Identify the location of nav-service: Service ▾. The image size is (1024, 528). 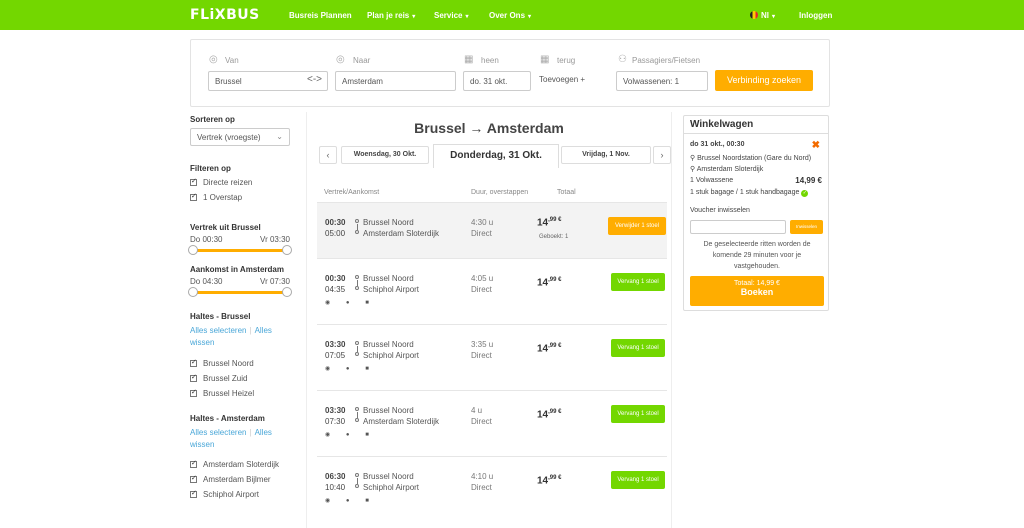
(451, 15).